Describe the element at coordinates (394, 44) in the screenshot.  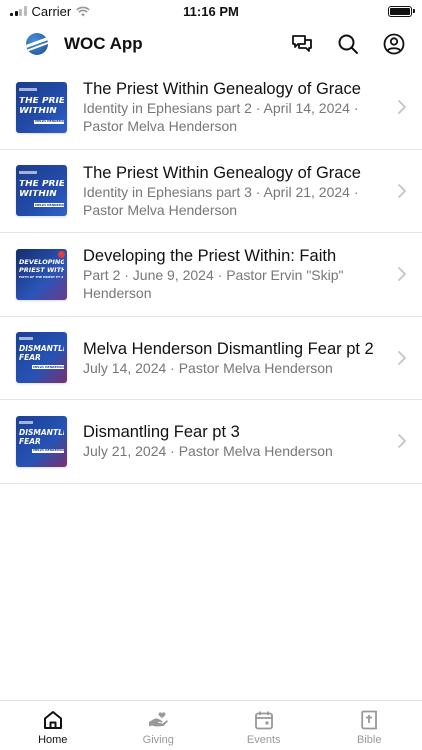
I see `profile-icon` at that location.